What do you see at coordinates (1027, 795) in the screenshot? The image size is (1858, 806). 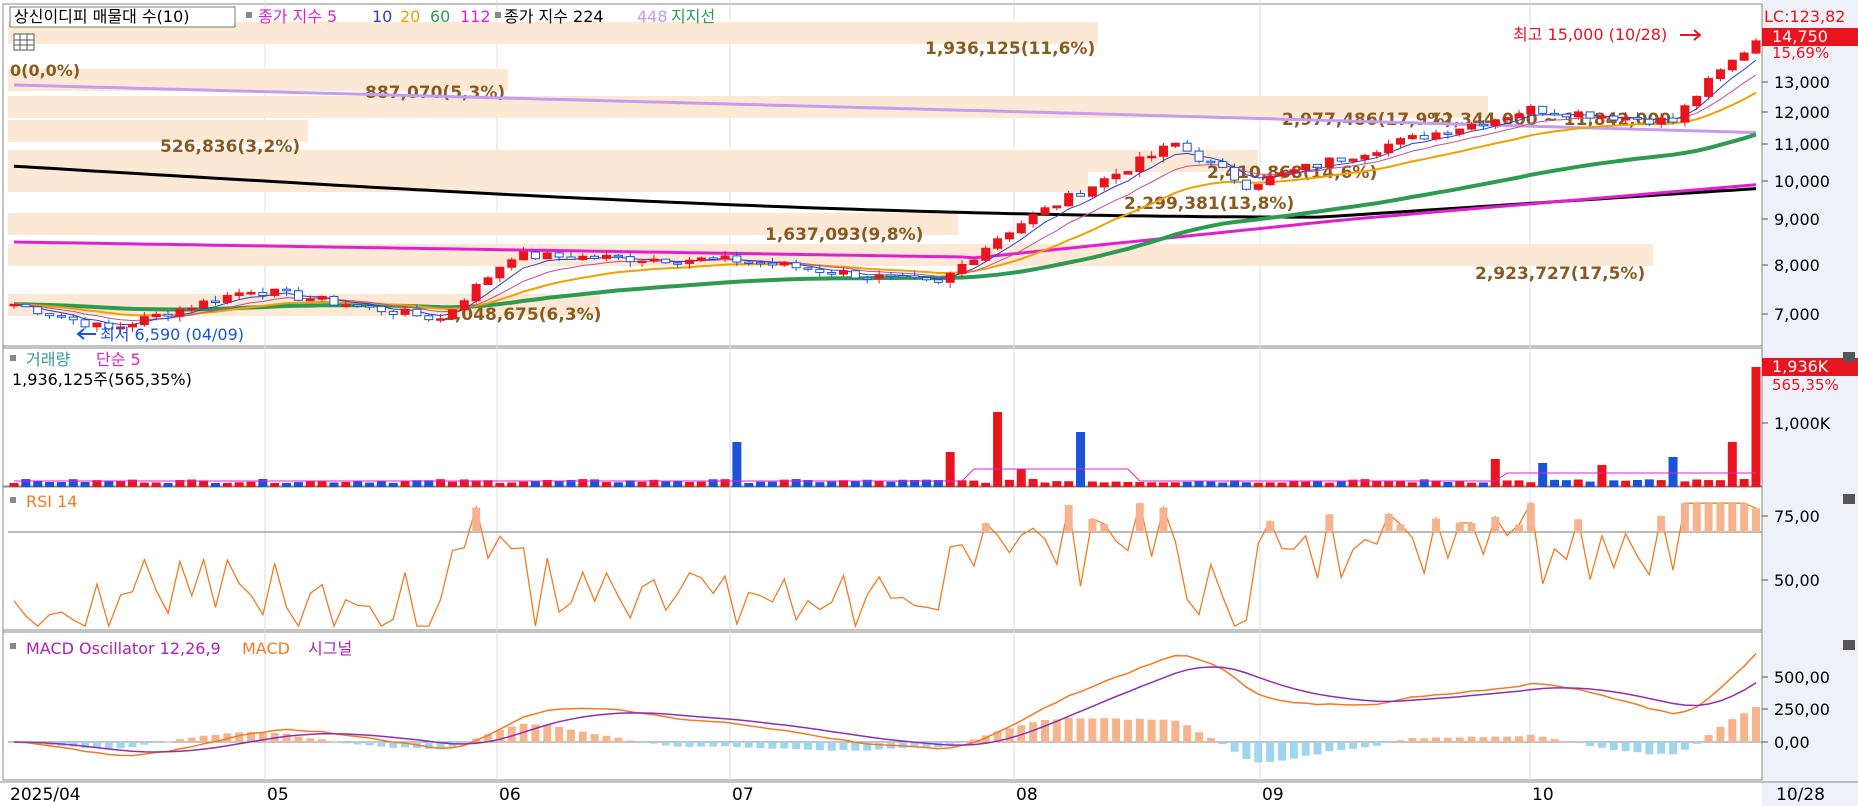 I see `date-tick: 08` at bounding box center [1027, 795].